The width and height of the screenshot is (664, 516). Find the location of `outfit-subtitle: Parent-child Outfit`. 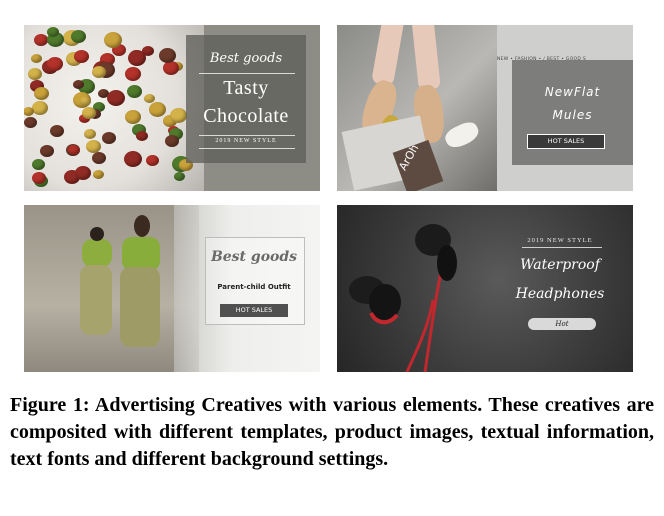

outfit-subtitle: Parent-child Outfit is located at coordinates (254, 287).